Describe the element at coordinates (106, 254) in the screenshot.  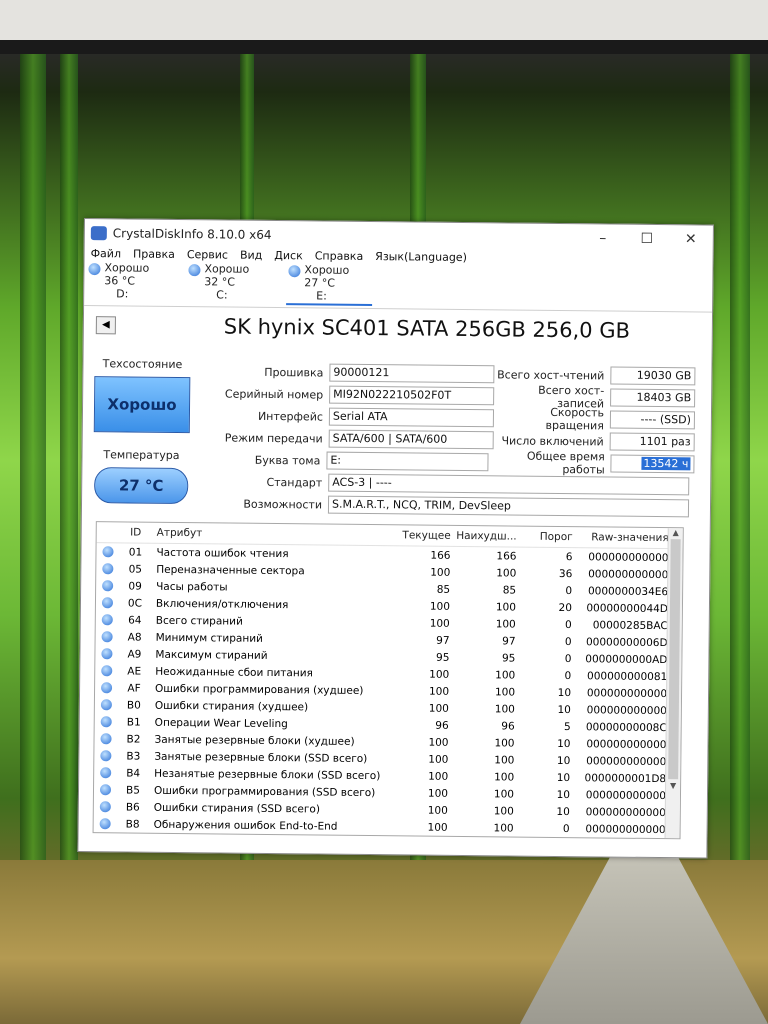
I see `menu-file: Файл` at that location.